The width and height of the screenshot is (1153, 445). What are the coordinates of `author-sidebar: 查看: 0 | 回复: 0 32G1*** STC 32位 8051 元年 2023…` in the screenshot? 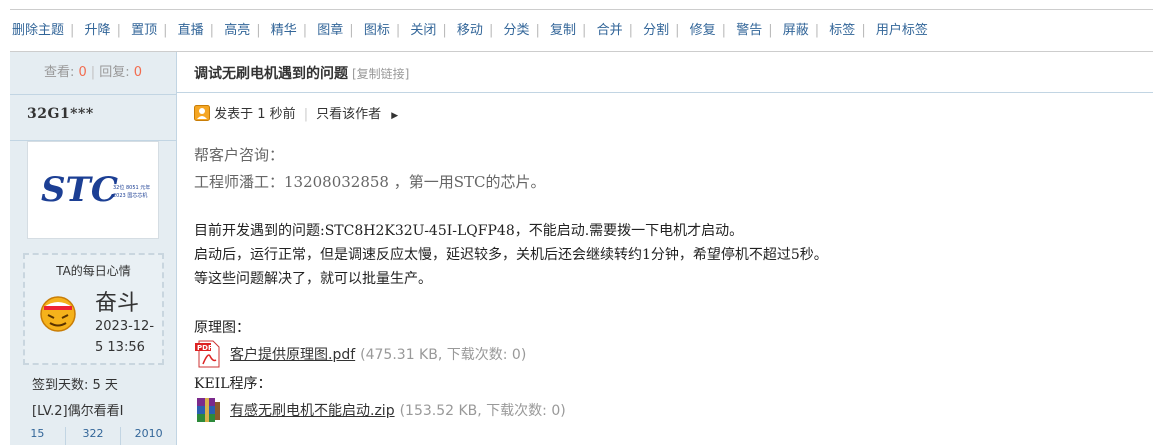 It's located at (93, 248).